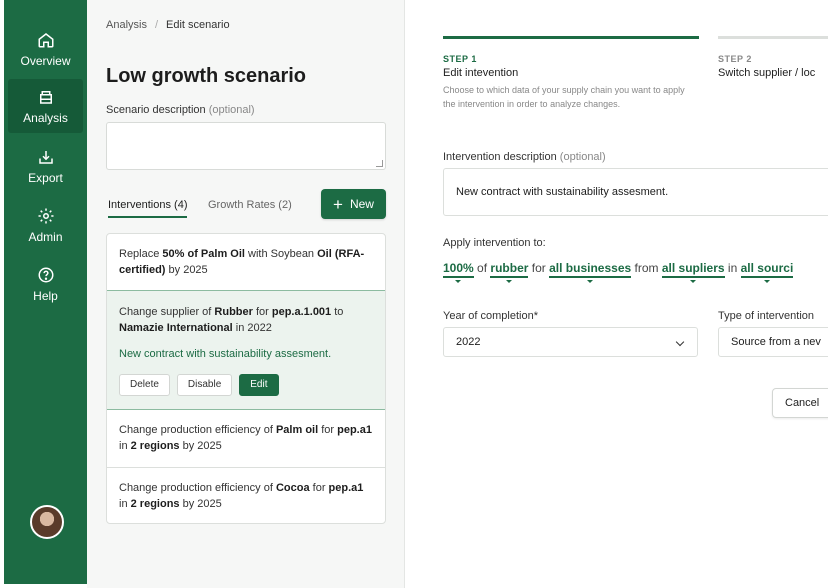 The width and height of the screenshot is (828, 588). Describe the element at coordinates (45, 225) in the screenshot. I see `sidebar-item-admin: Admin` at that location.